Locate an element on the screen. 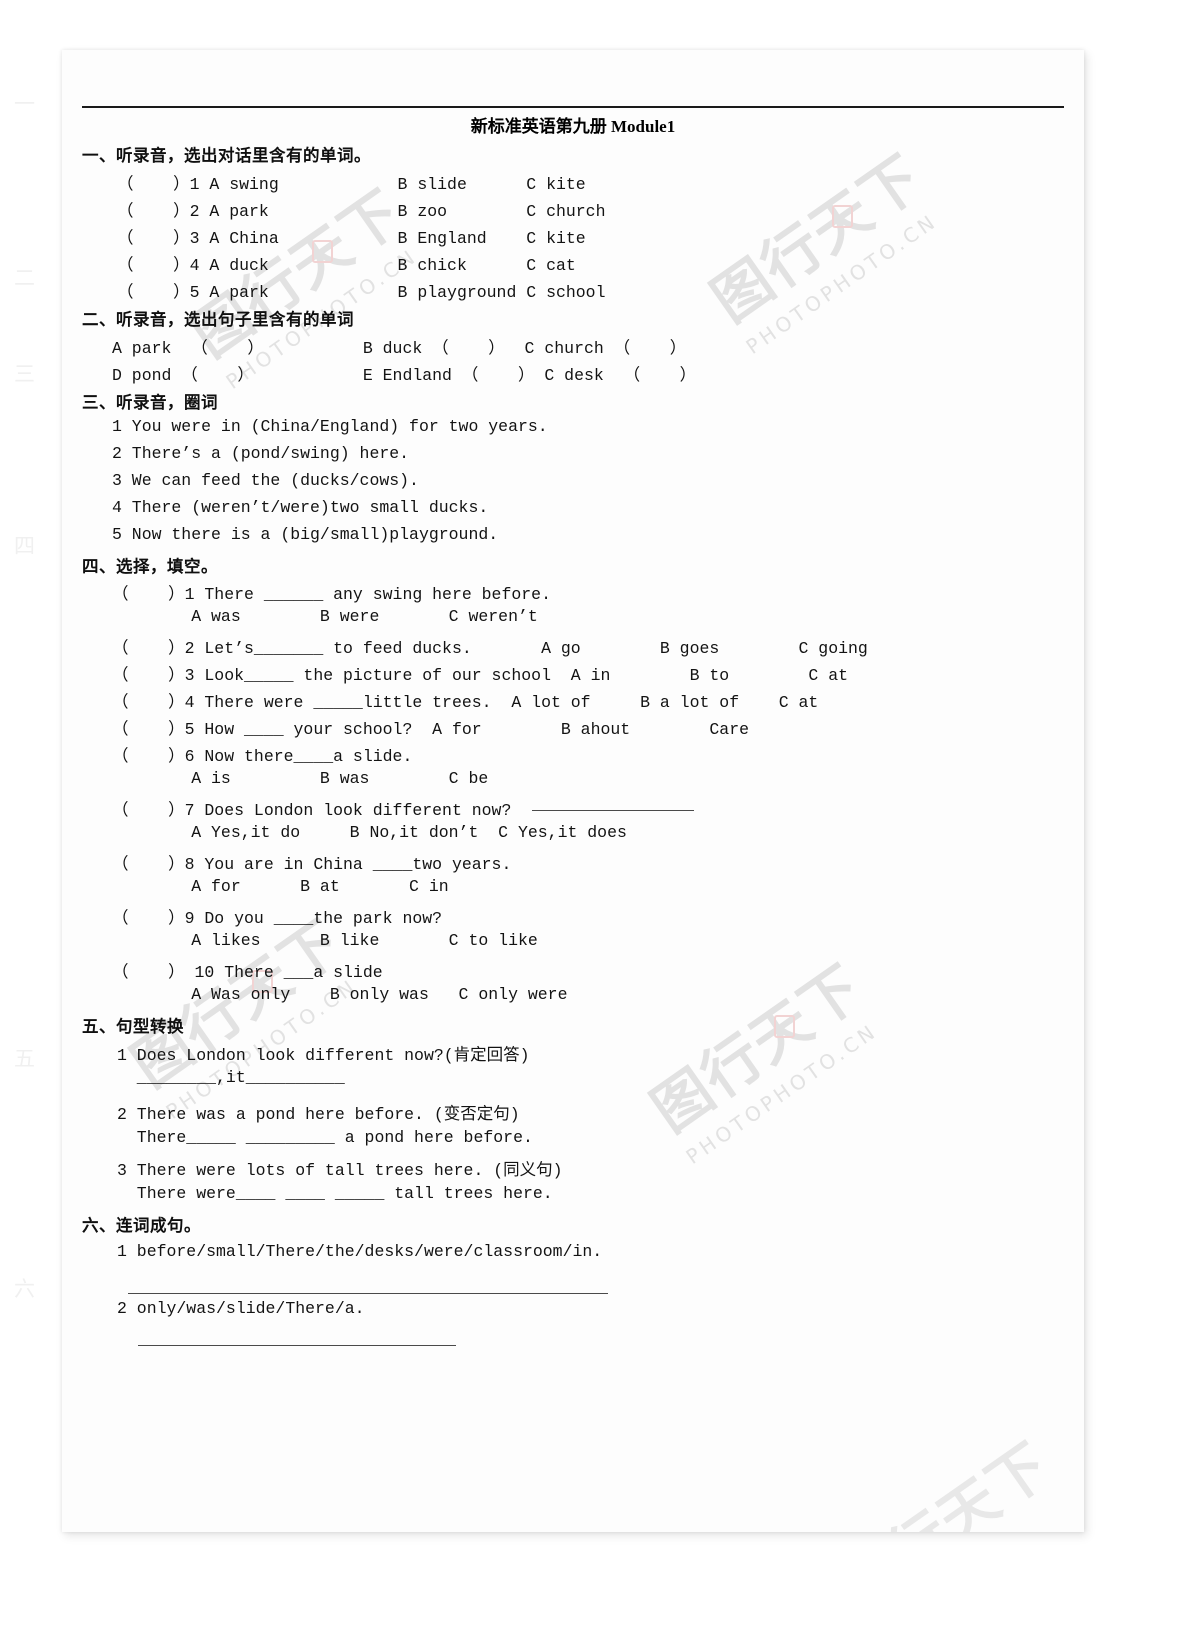 This screenshot has height=1649, width=1200. watermark: 图行天下 is located at coordinates (942, 1475).